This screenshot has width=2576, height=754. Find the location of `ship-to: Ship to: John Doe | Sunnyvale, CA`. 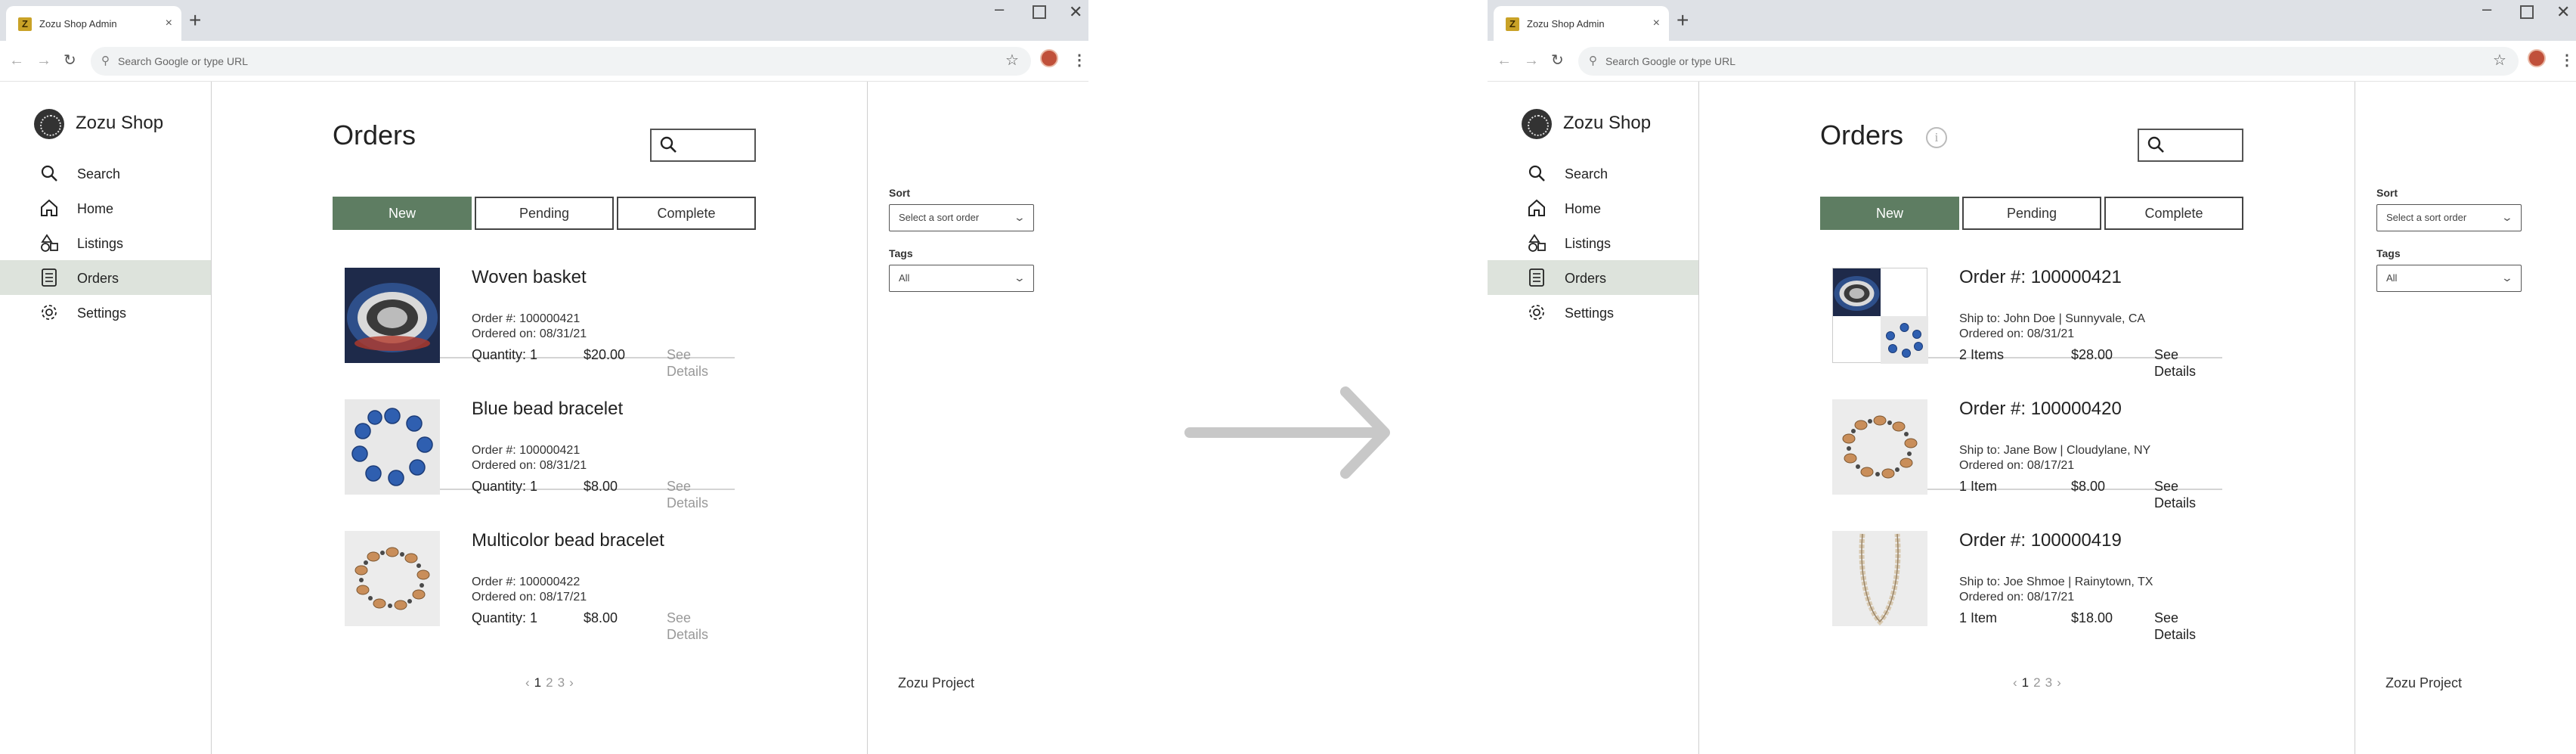

ship-to: Ship to: John Doe | Sunnyvale, CA is located at coordinates (2052, 318).